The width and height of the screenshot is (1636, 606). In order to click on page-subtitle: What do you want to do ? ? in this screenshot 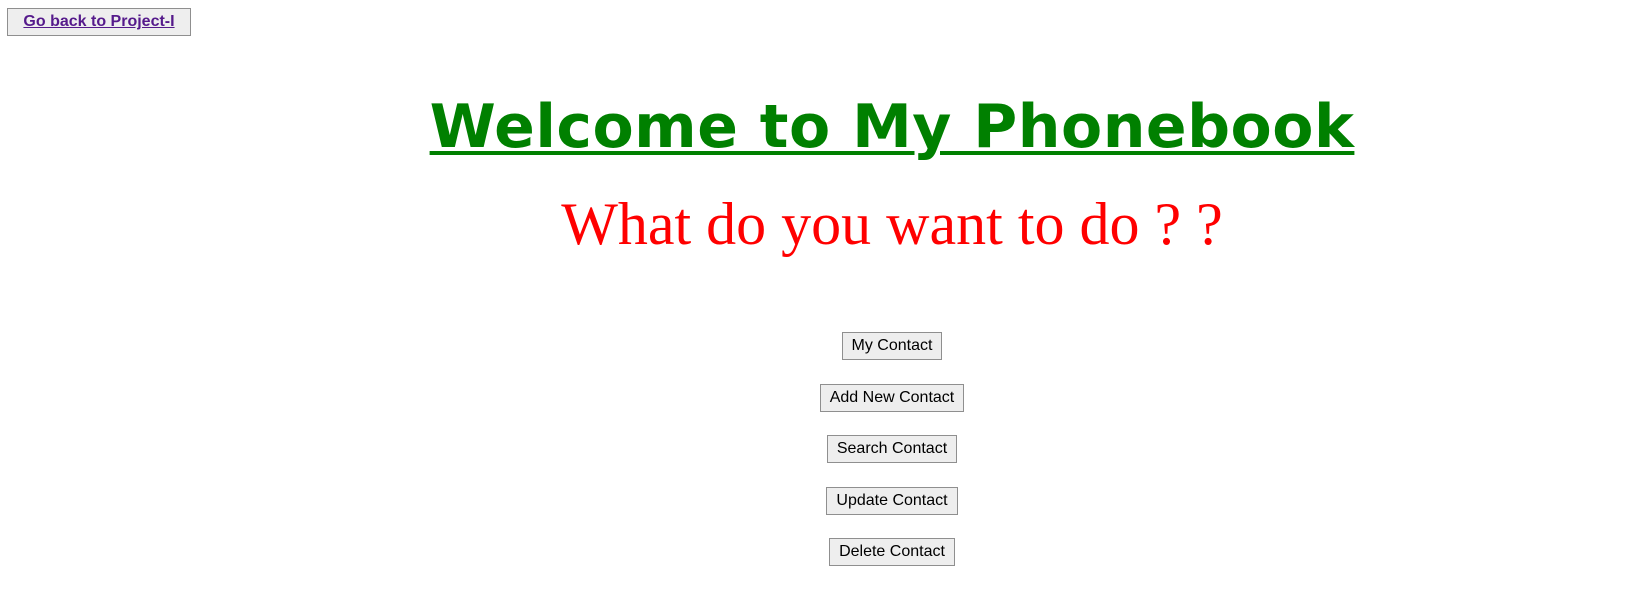, I will do `click(892, 224)`.